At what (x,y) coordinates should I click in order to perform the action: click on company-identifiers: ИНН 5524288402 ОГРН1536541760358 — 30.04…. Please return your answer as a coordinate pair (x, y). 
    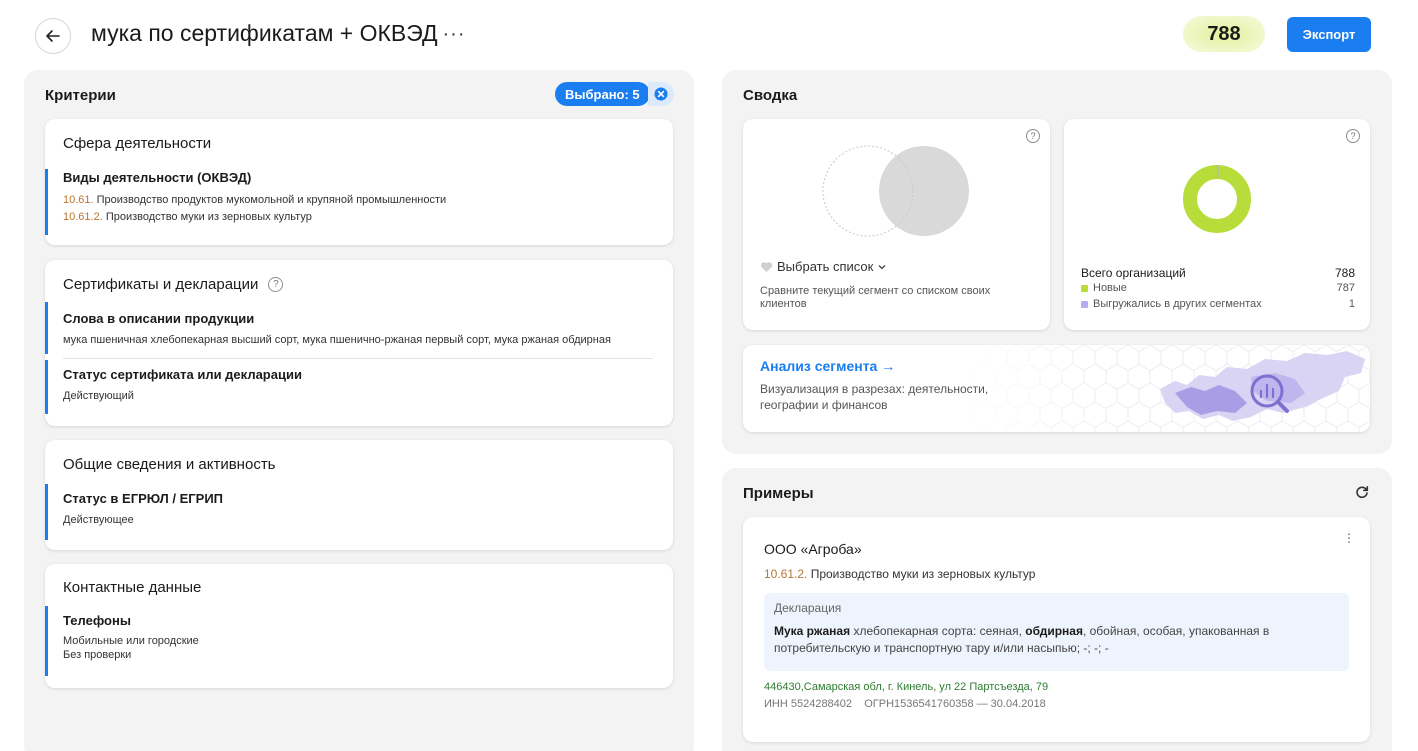
    Looking at the image, I should click on (905, 704).